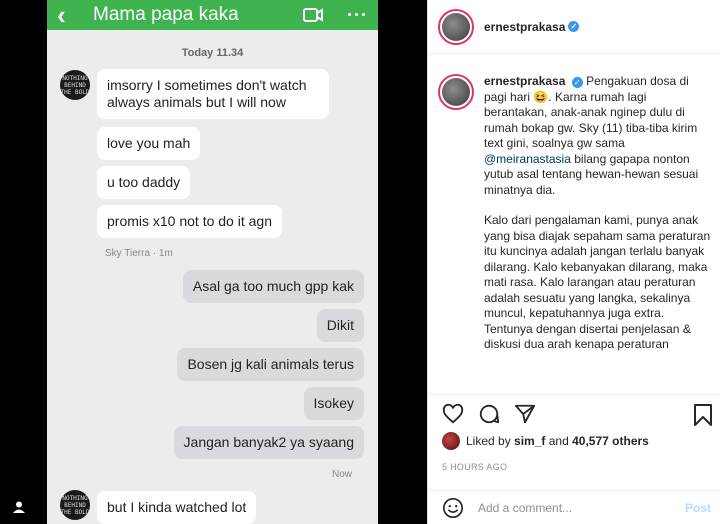 The image size is (720, 524). I want to click on post-button: Post, so click(698, 508).